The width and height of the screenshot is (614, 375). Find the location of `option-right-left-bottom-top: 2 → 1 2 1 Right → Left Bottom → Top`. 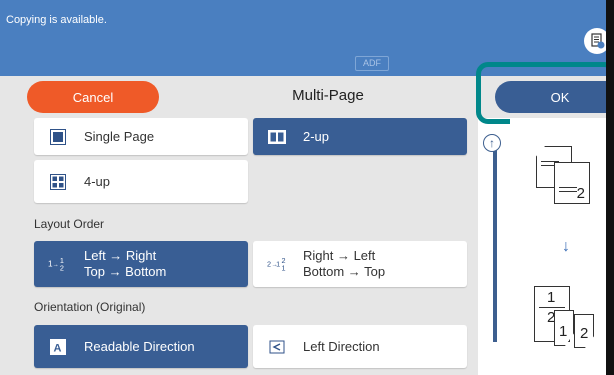

option-right-left-bottom-top: 2 → 1 2 1 Right → Left Bottom → Top is located at coordinates (360, 264).